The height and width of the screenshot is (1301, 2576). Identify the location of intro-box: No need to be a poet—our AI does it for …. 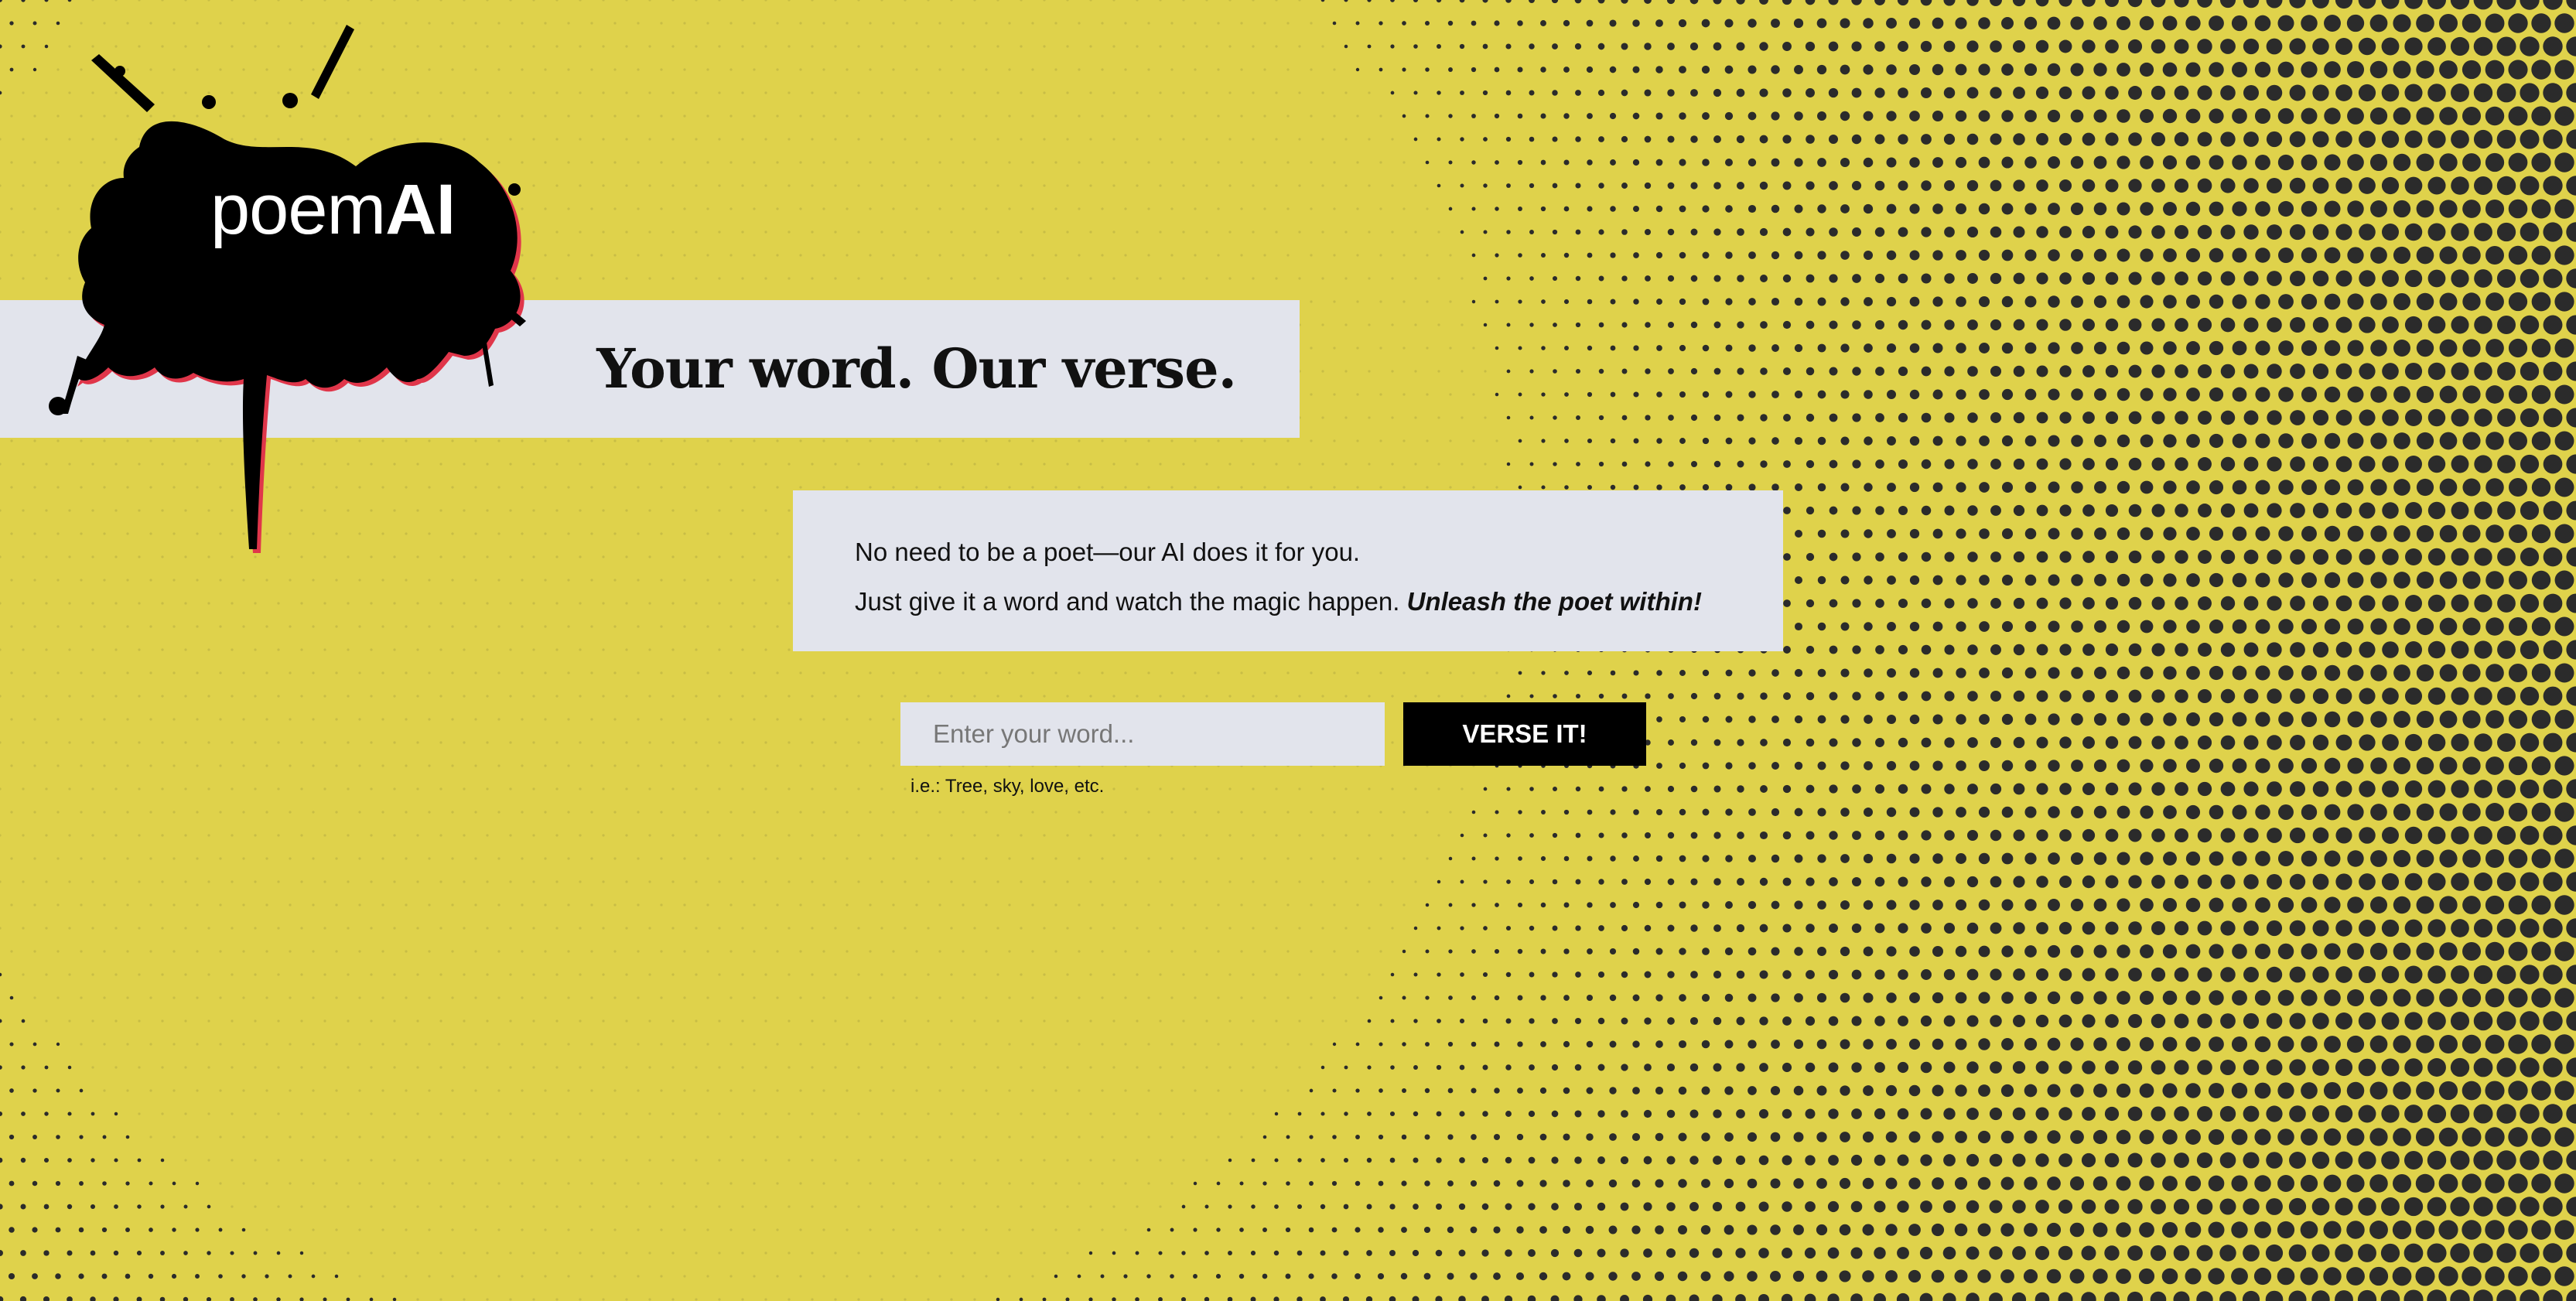
(1288, 570).